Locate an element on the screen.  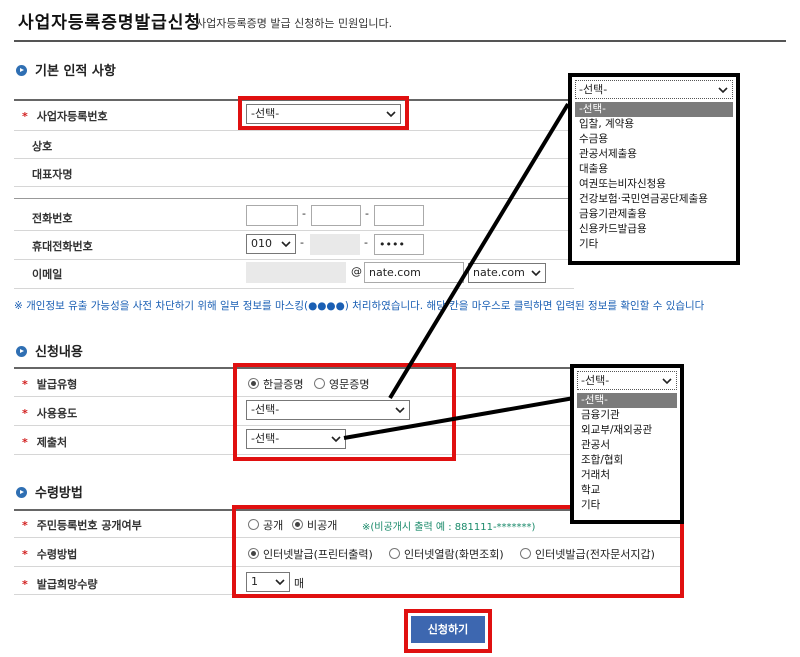
dropdown-option: 신용카드발급용 is located at coordinates (654, 229).